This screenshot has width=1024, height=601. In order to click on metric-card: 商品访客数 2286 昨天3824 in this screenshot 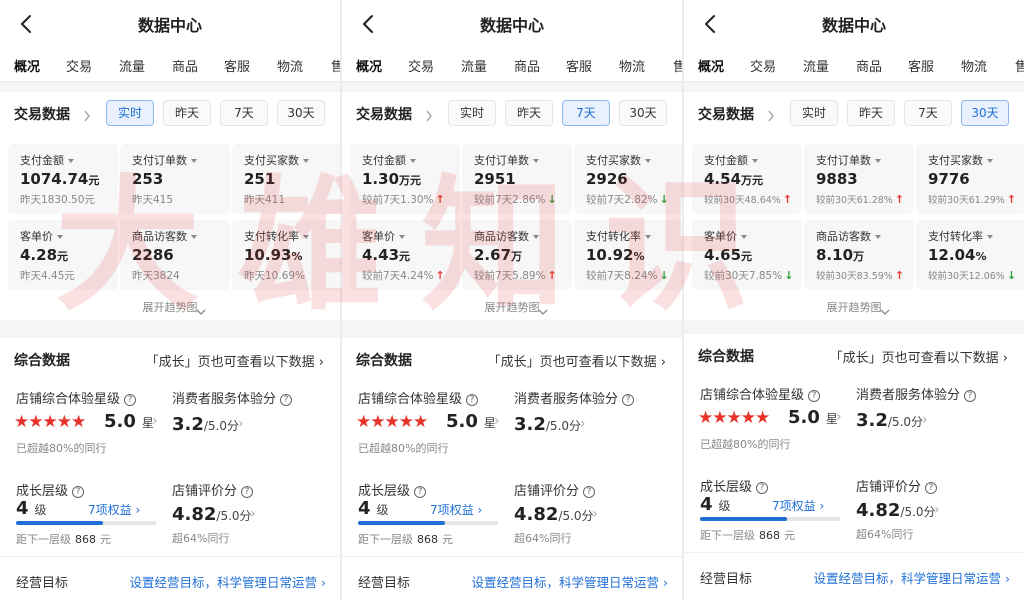, I will do `click(175, 255)`.